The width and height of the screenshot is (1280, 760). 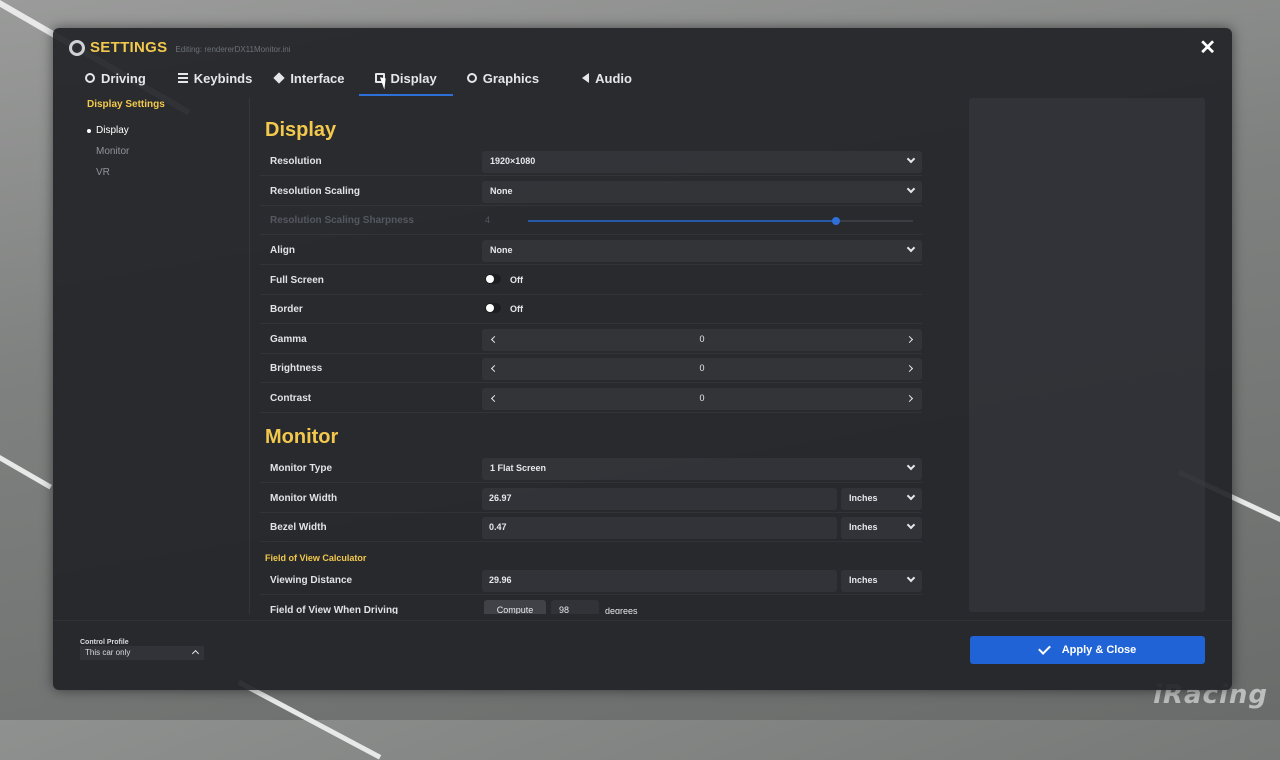 I want to click on viewing-distance-input: 29.96, so click(x=659, y=581).